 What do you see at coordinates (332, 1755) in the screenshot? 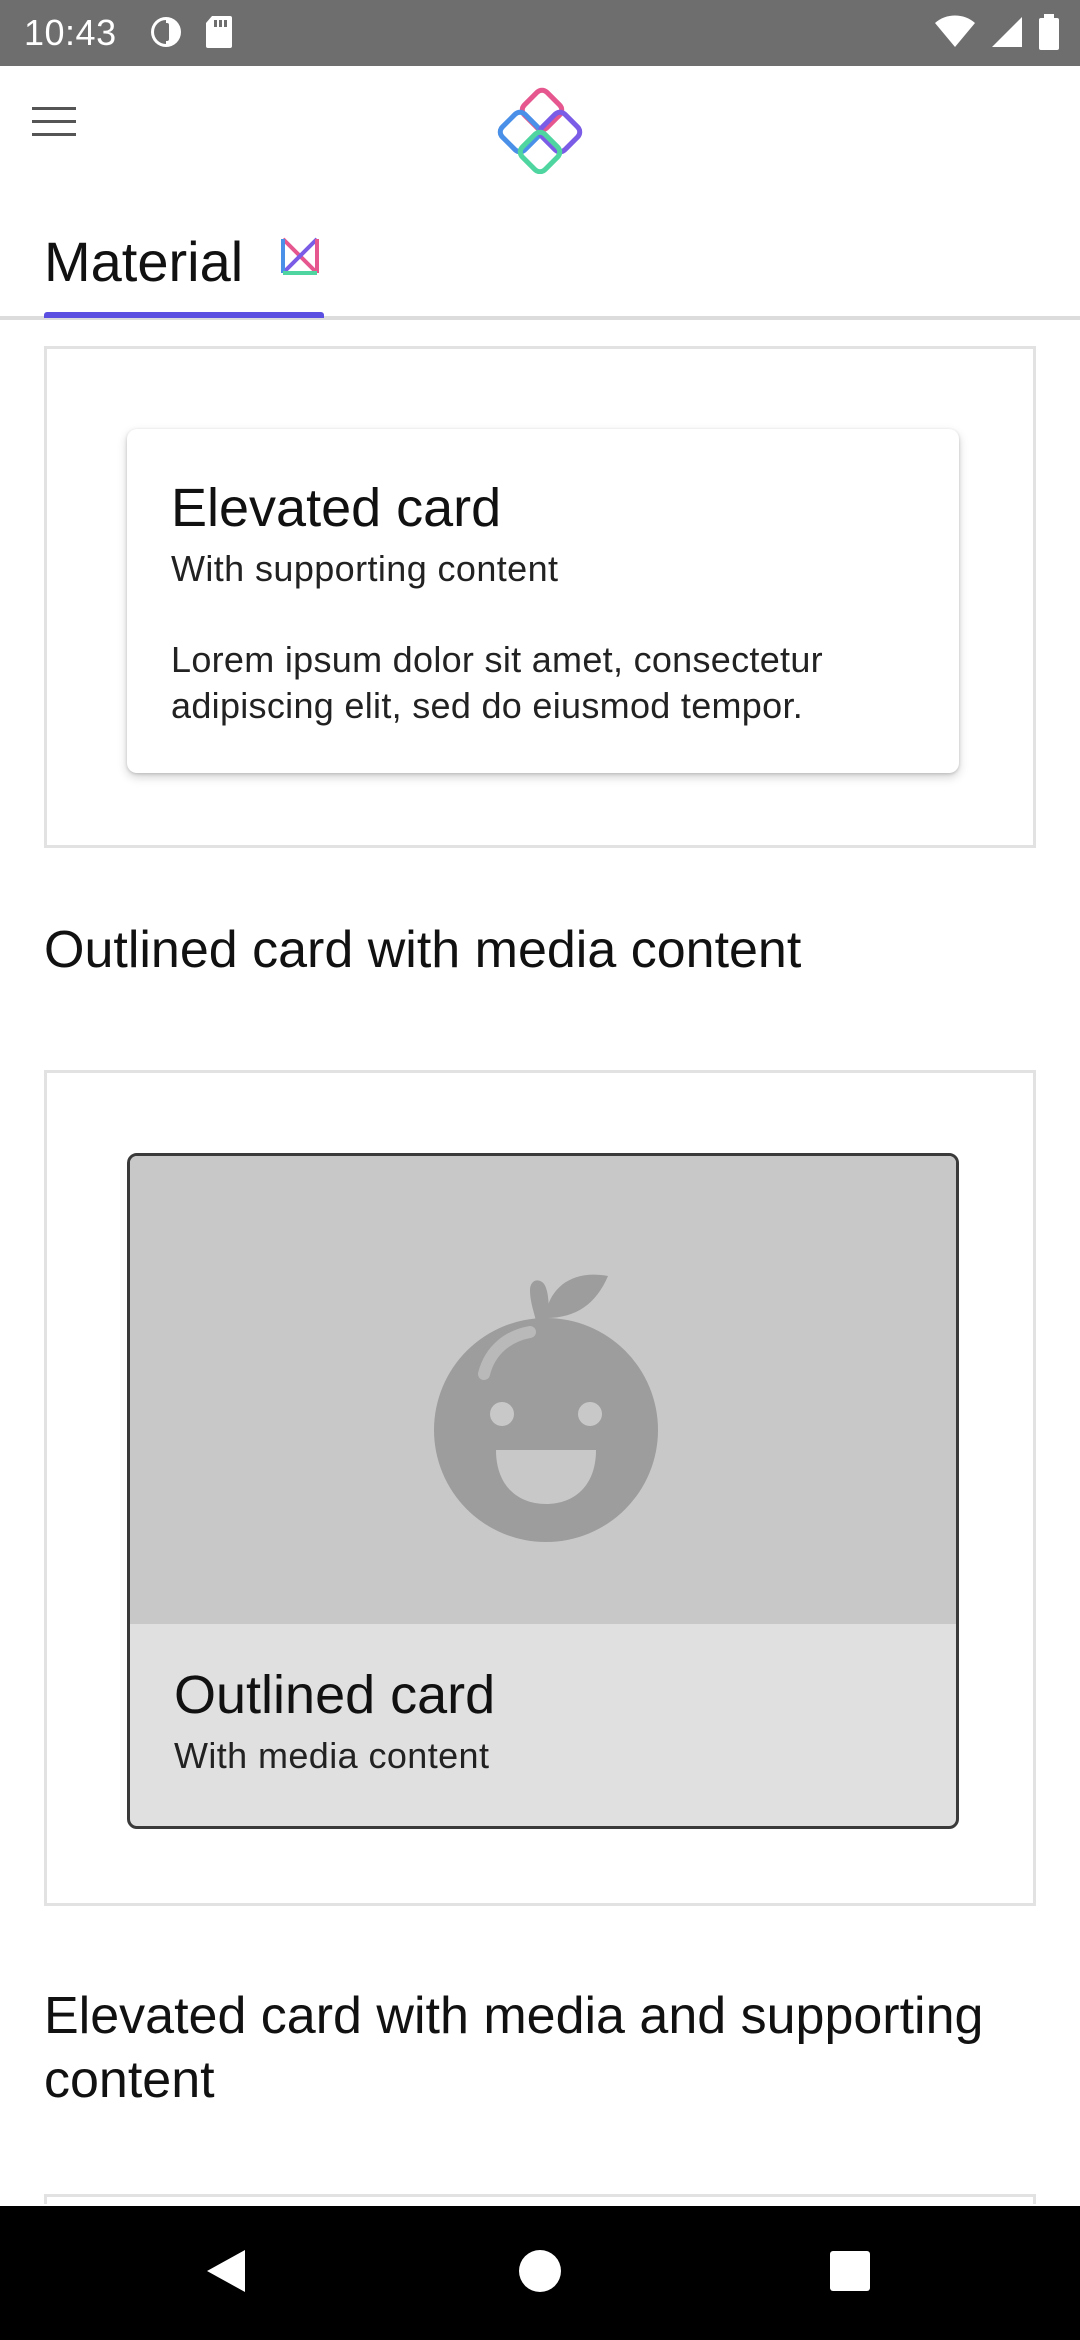
I see `outlined-card-subtitle: With media content` at bounding box center [332, 1755].